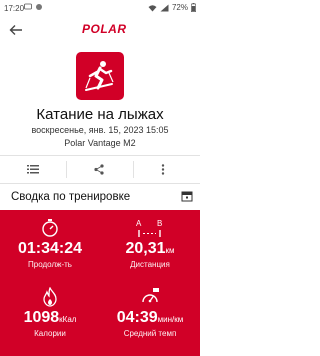 This screenshot has width=320, height=356. Describe the element at coordinates (50, 333) in the screenshot. I see `calories-label: Калории` at that location.